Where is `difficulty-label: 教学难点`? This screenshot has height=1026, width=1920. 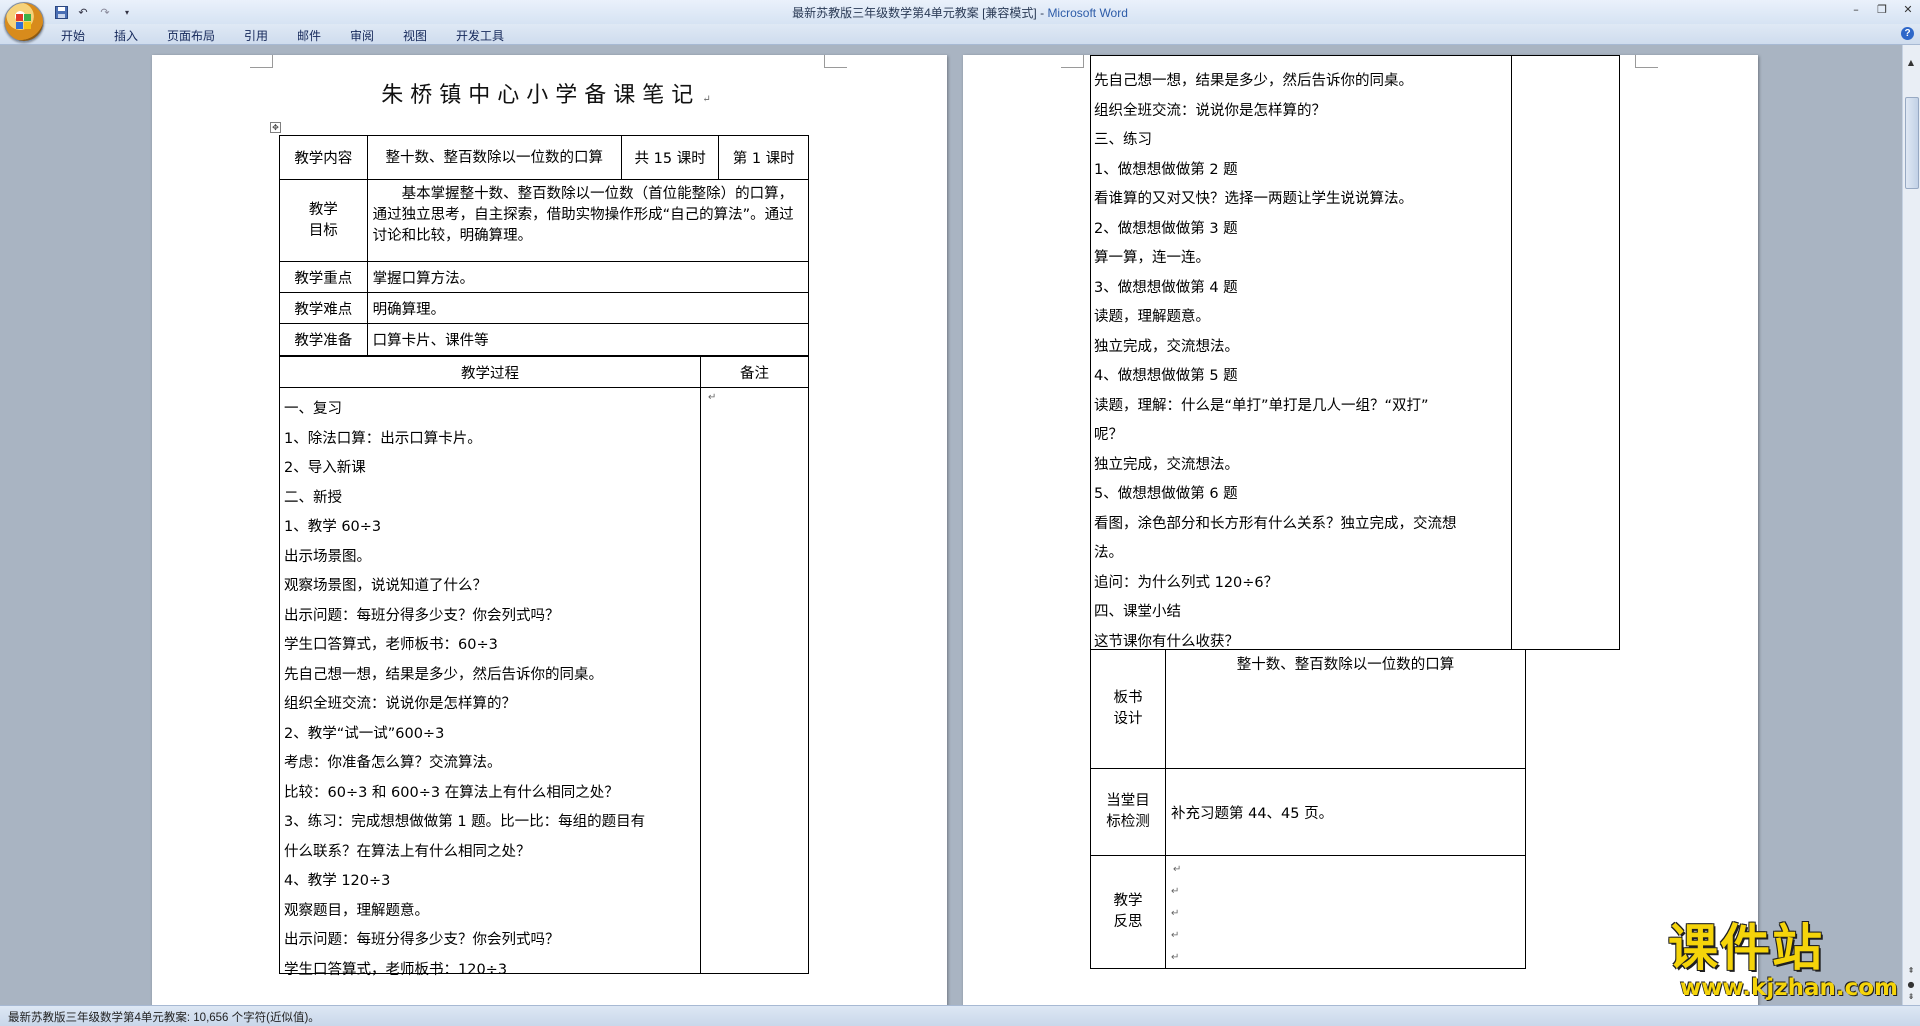
difficulty-label: 教学难点 is located at coordinates (323, 308).